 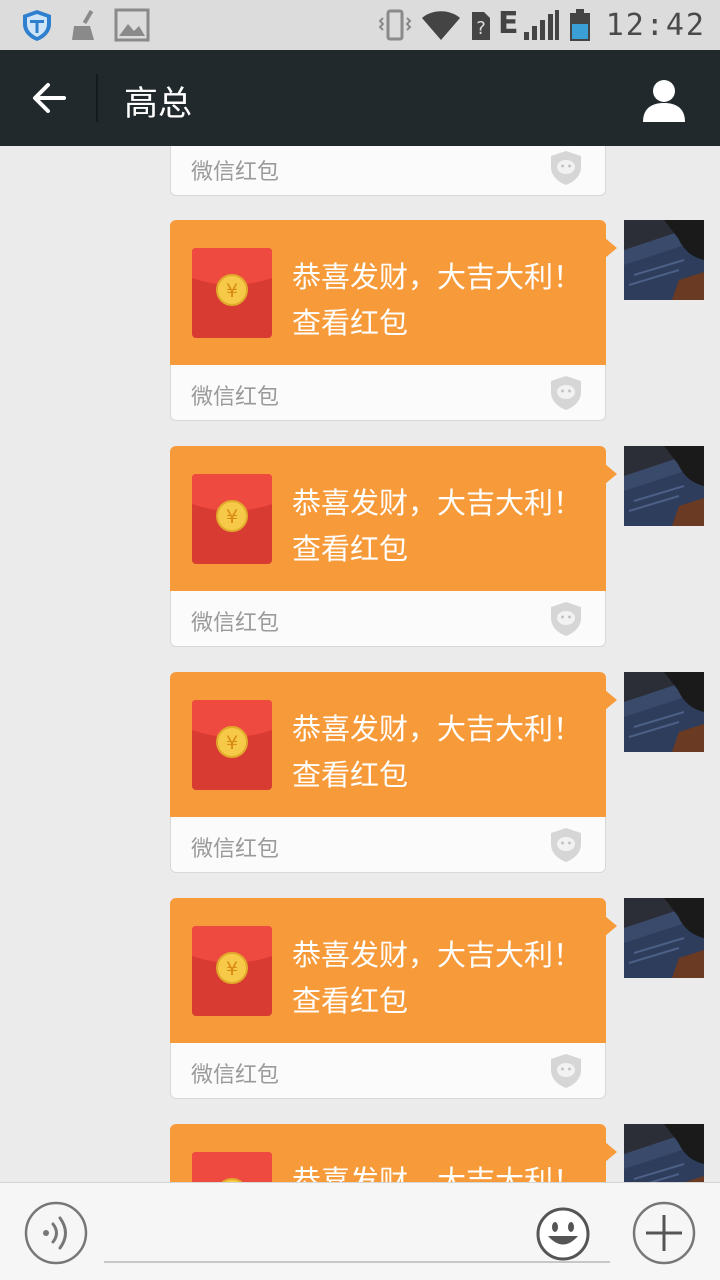 I want to click on header-divider, so click(x=97, y=98).